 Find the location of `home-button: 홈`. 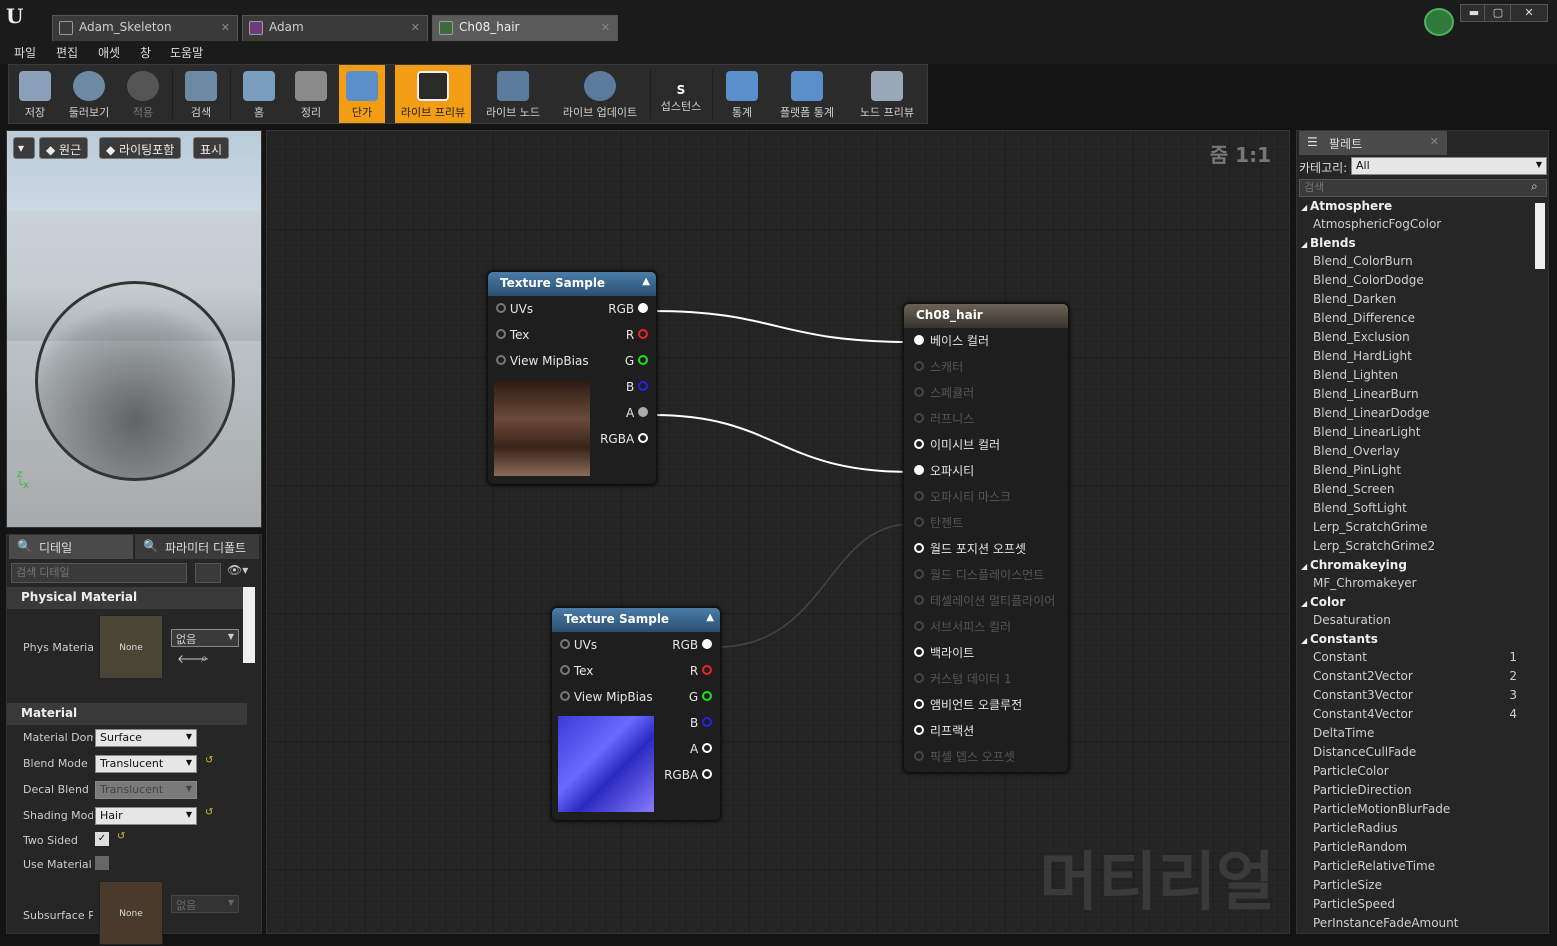

home-button: 홈 is located at coordinates (259, 94).